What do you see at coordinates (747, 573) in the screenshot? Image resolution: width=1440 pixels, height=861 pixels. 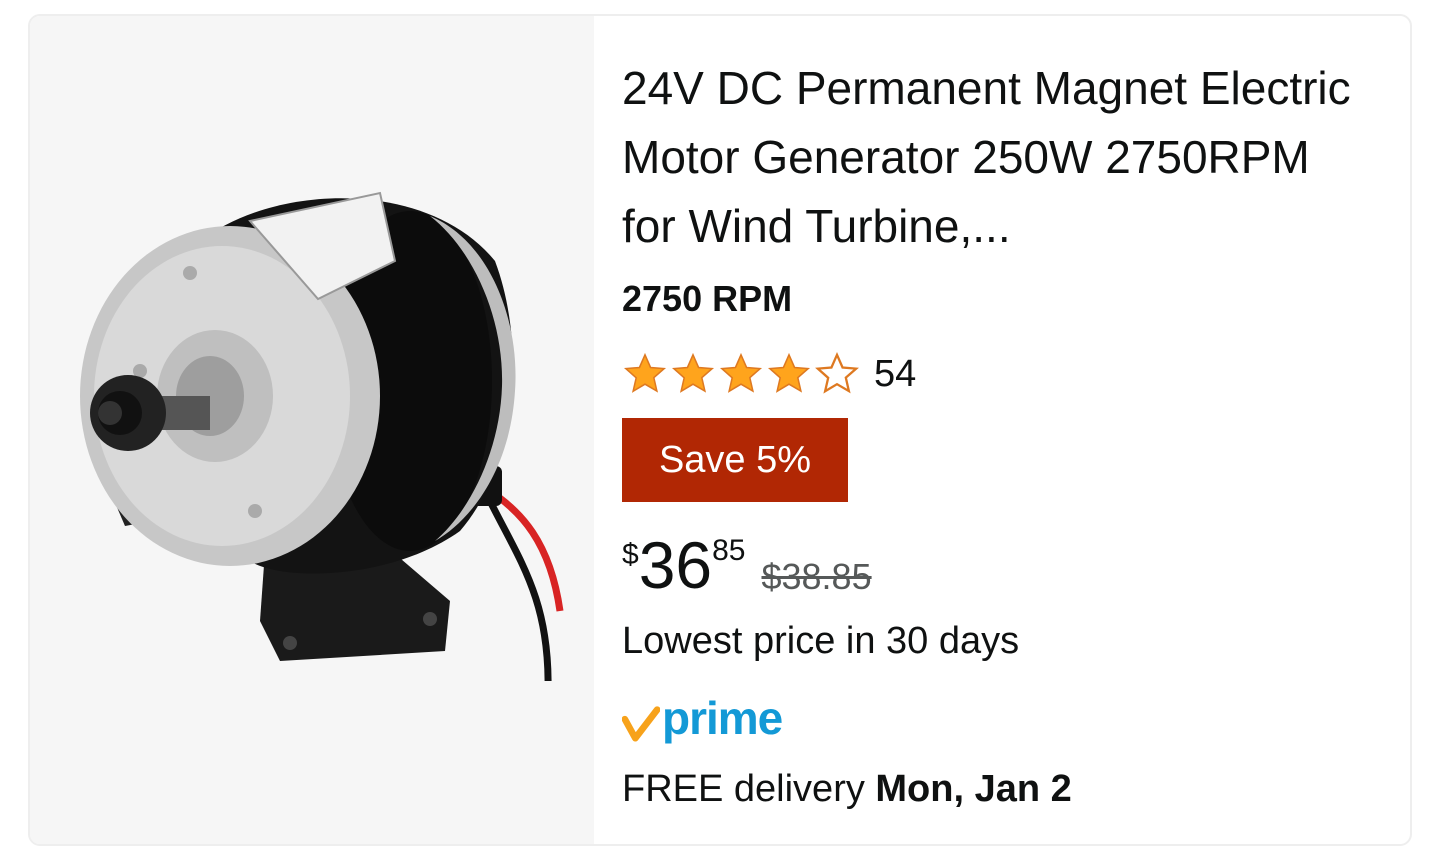 I see `price: $ 36 85 $38.85` at bounding box center [747, 573].